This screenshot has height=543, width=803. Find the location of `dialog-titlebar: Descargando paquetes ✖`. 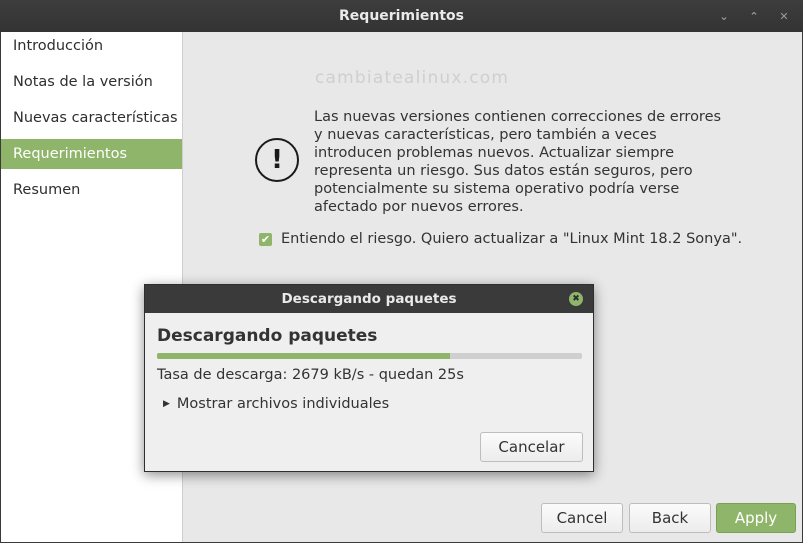

dialog-titlebar: Descargando paquetes ✖ is located at coordinates (369, 299).